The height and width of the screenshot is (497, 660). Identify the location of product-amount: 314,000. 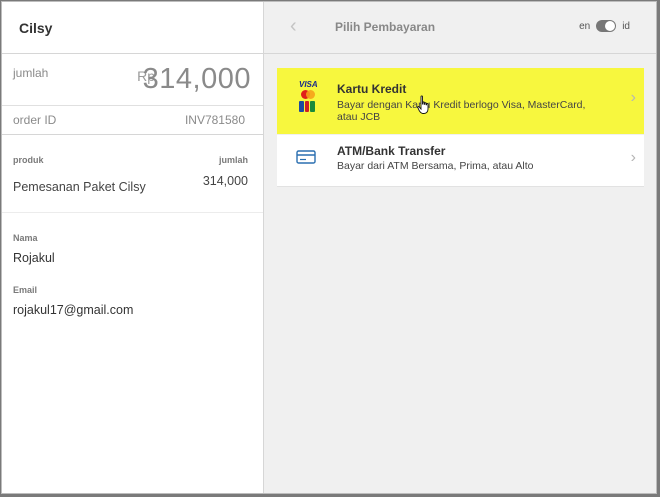
(225, 181).